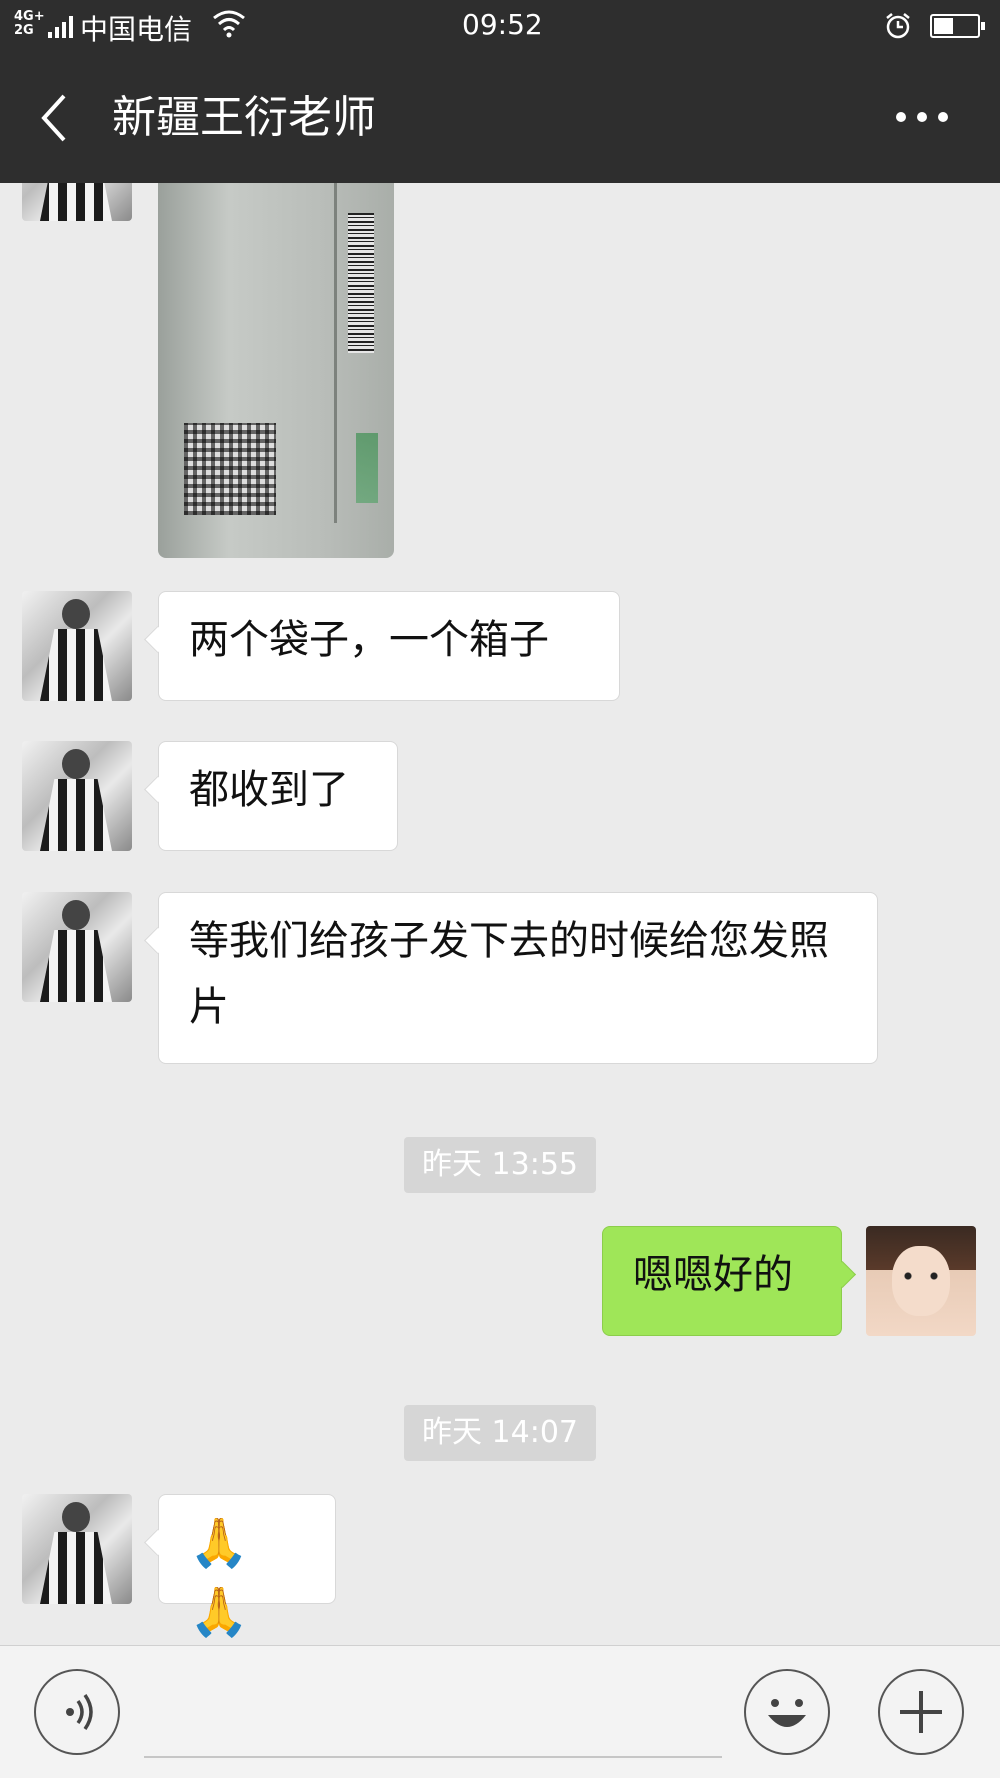  Describe the element at coordinates (369, 640) in the screenshot. I see `message-text: 两个袋子，一个箱子` at that location.